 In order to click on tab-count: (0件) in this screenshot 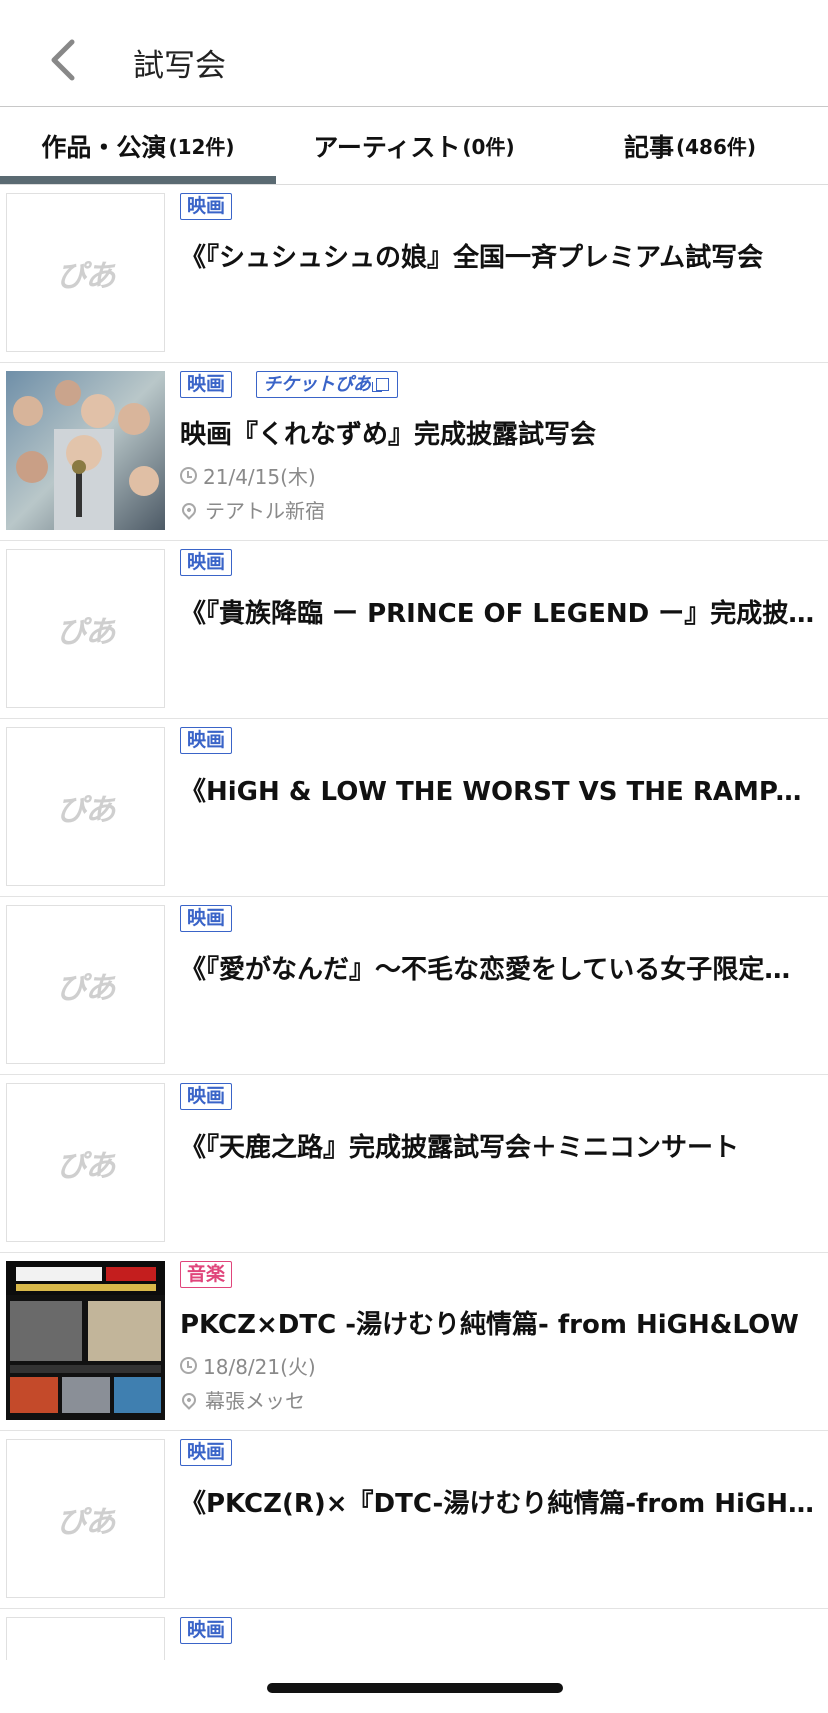, I will do `click(488, 147)`.